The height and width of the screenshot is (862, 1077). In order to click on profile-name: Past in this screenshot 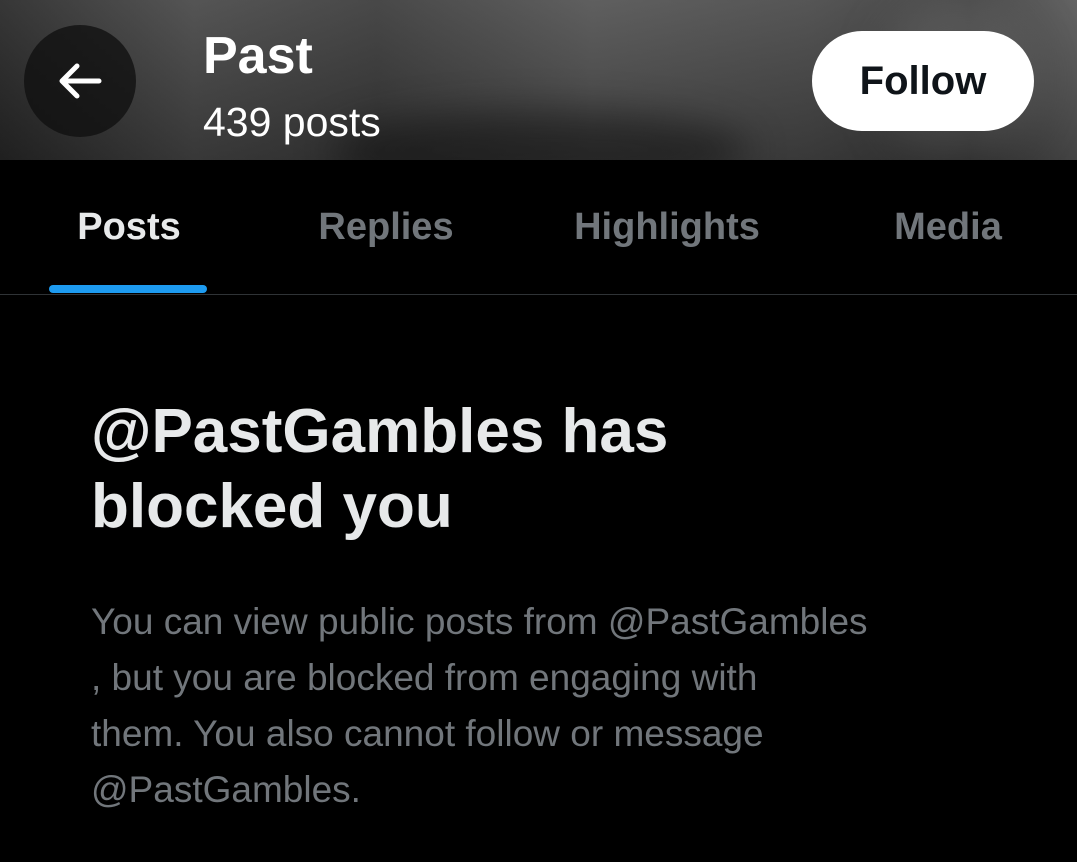, I will do `click(258, 56)`.